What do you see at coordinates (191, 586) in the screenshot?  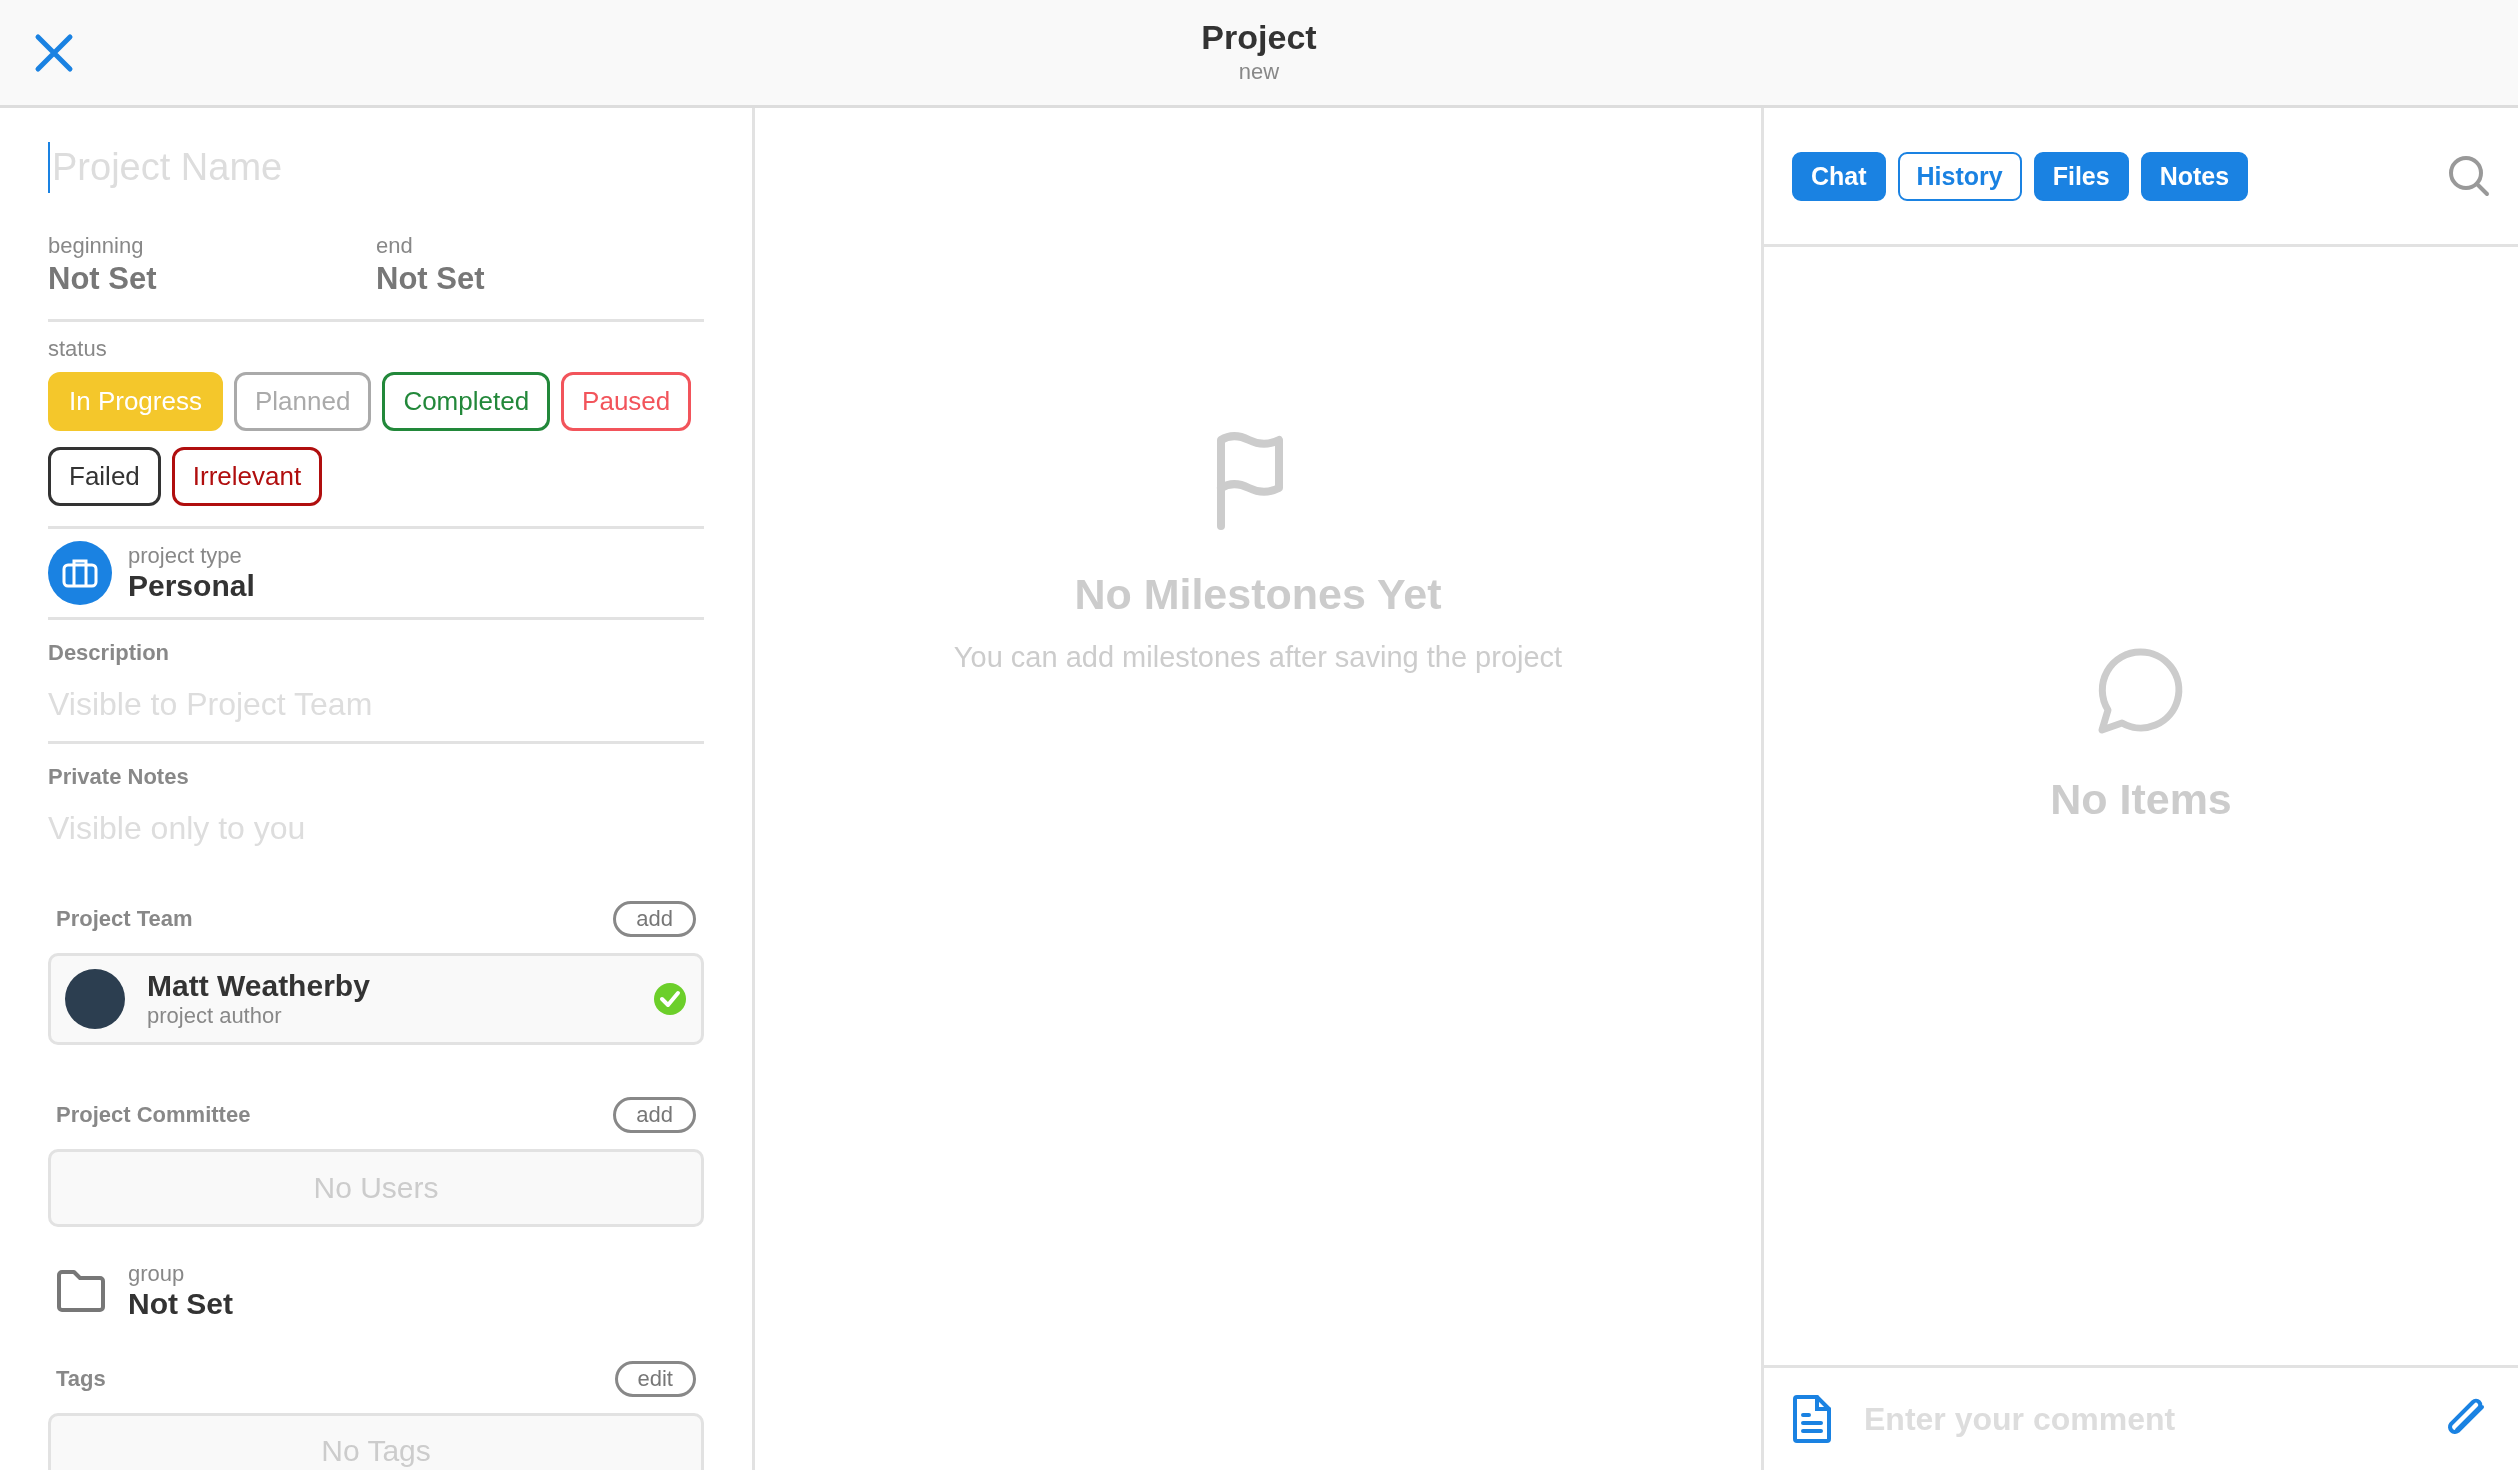 I see `type-value: Personal` at bounding box center [191, 586].